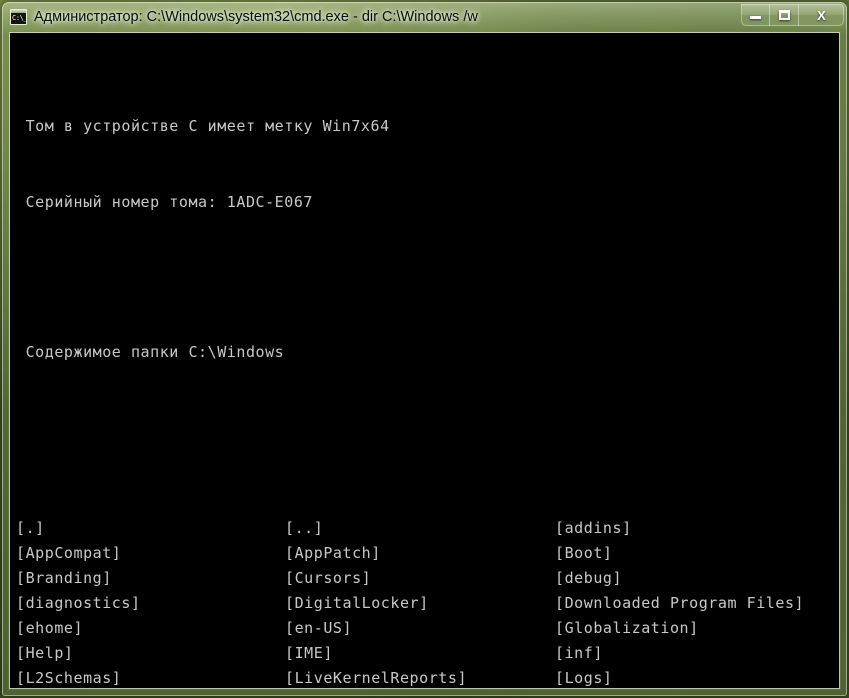 The width and height of the screenshot is (849, 698). I want to click on directory-entry: [LiveKernelReports], so click(376, 678).